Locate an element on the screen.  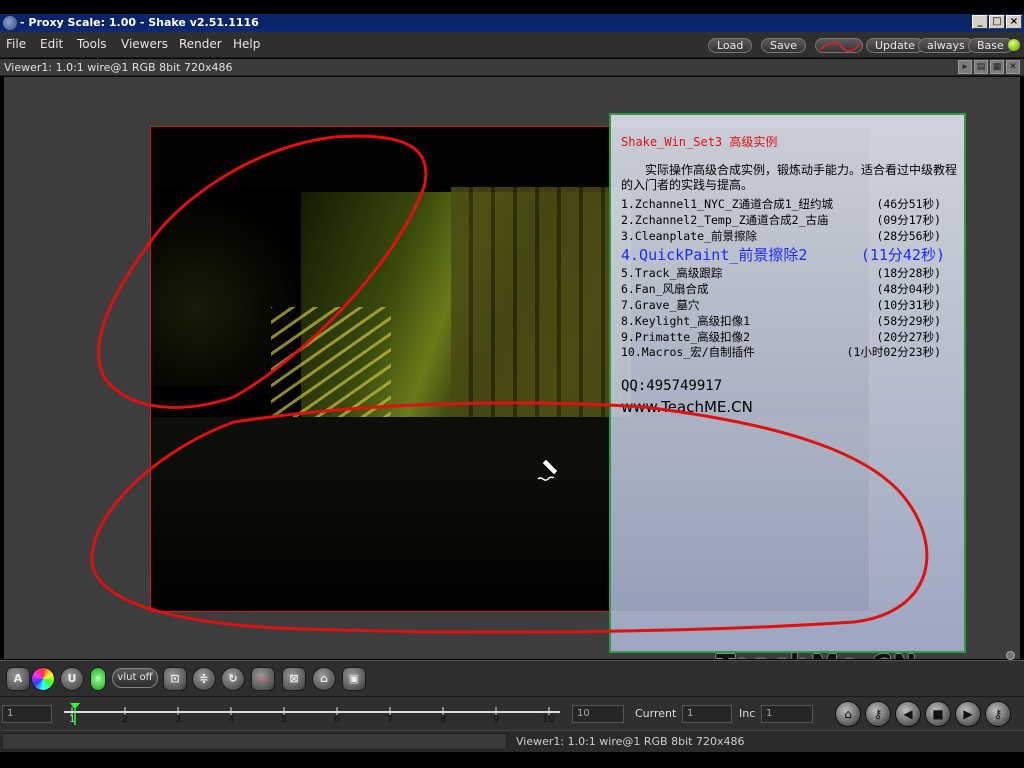
tick-label: 2 is located at coordinates (125, 719).